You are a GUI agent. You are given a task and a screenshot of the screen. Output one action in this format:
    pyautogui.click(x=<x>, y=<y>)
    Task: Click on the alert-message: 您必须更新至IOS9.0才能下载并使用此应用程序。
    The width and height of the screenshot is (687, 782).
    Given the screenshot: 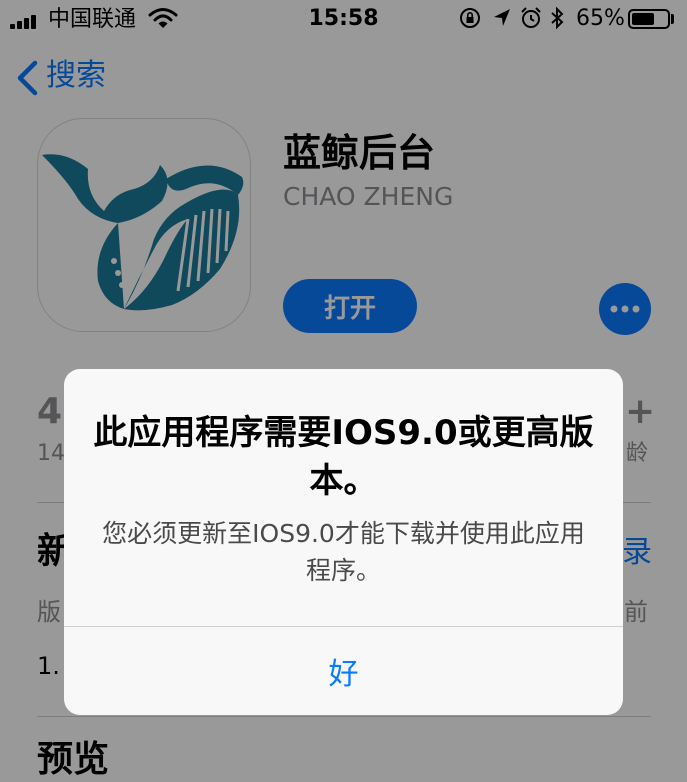 What is the action you would take?
    pyautogui.click(x=343, y=552)
    